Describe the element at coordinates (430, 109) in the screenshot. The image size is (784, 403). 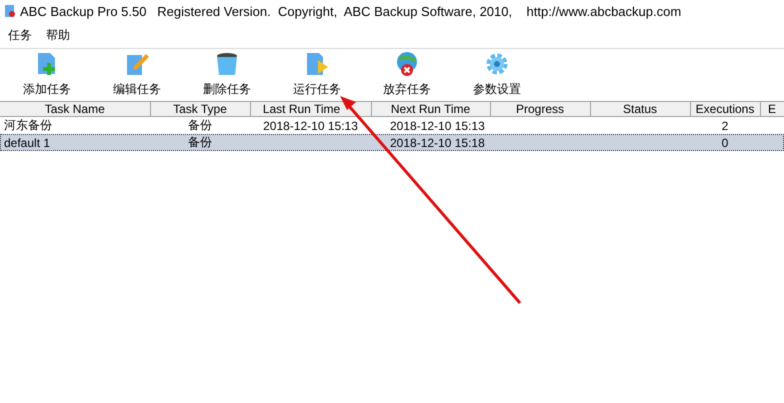
I see `column-header: Next Run Time` at that location.